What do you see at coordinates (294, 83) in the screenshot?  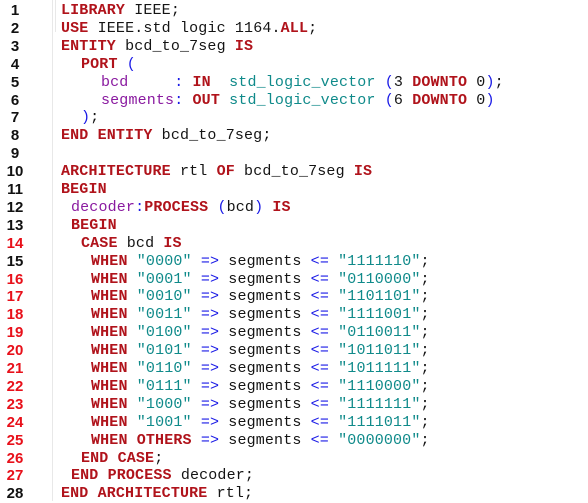 I see `code-line: 5 bcd : IN std_logic_vector (3 DOWNTO 0);` at bounding box center [294, 83].